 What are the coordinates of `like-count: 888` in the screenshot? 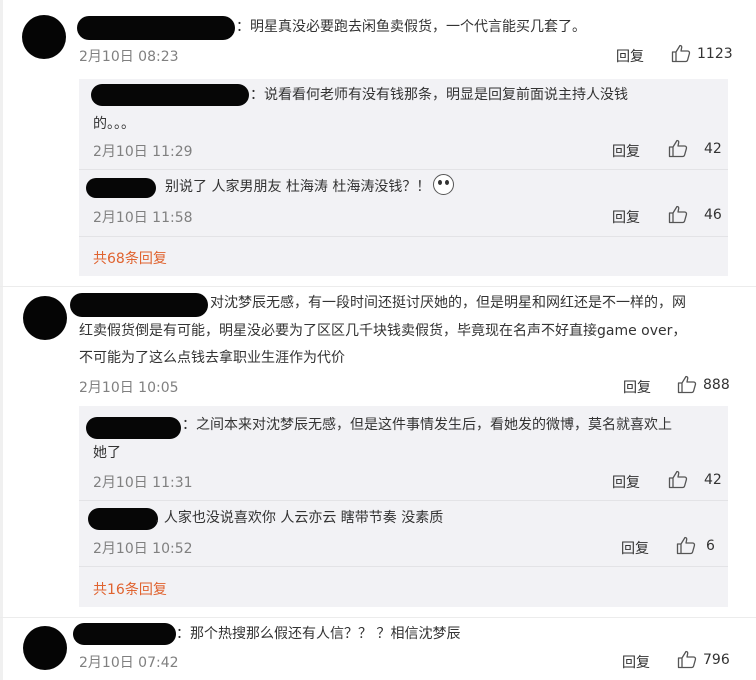 It's located at (716, 384).